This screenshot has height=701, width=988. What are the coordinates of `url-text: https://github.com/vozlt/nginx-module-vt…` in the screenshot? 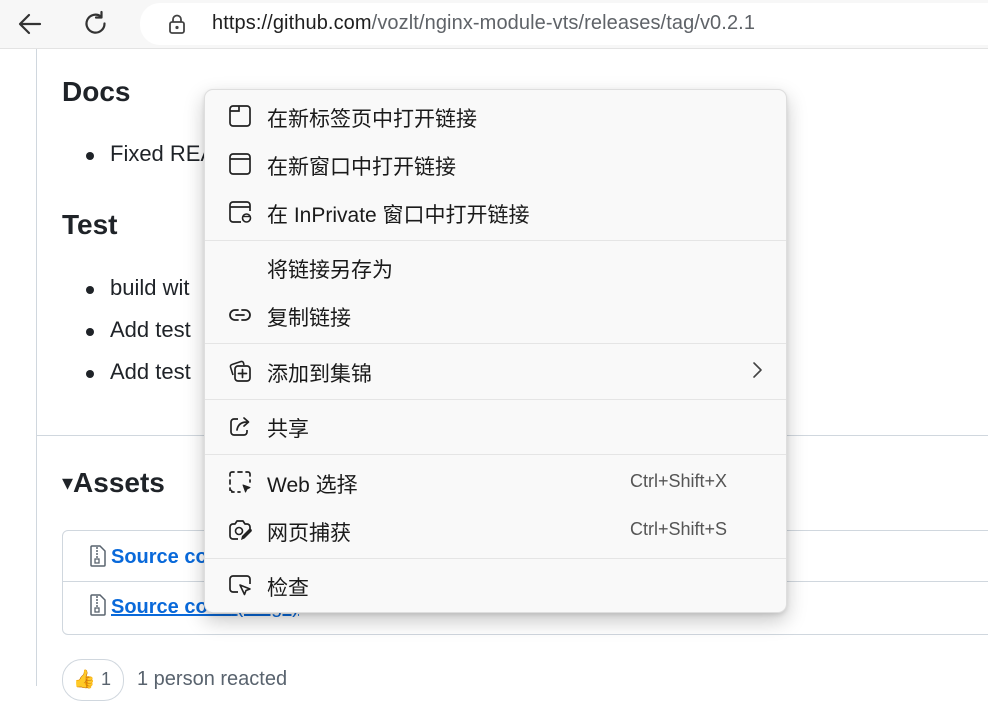 It's located at (483, 23).